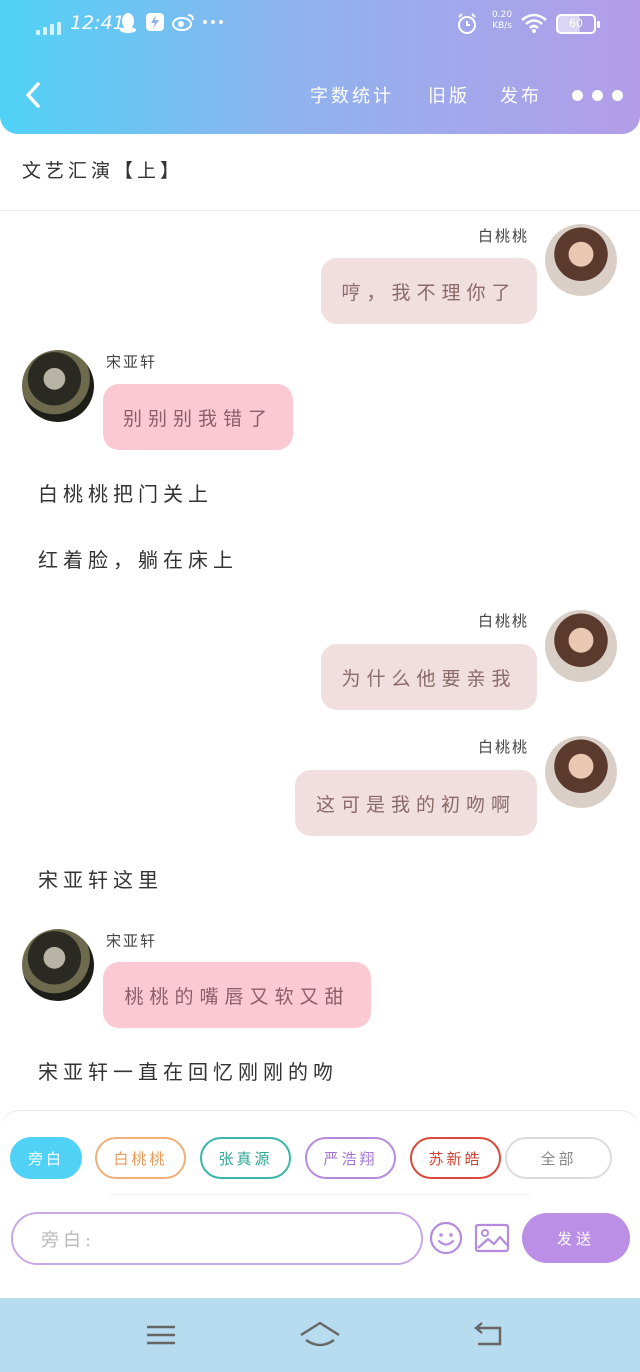 The height and width of the screenshot is (1372, 640). What do you see at coordinates (161, 1335) in the screenshot?
I see `menu-icon` at bounding box center [161, 1335].